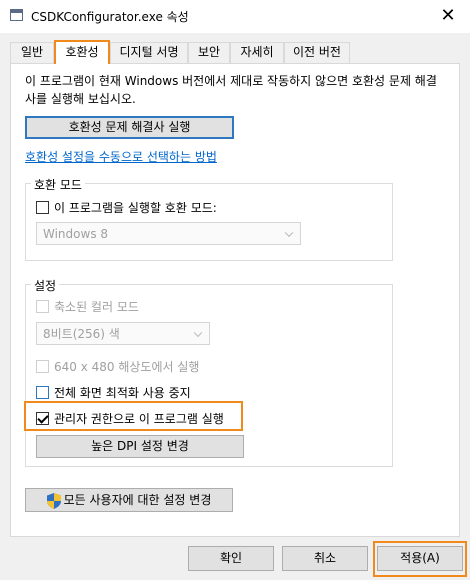 The width and height of the screenshot is (470, 580). I want to click on close-icon: ✕, so click(447, 15).